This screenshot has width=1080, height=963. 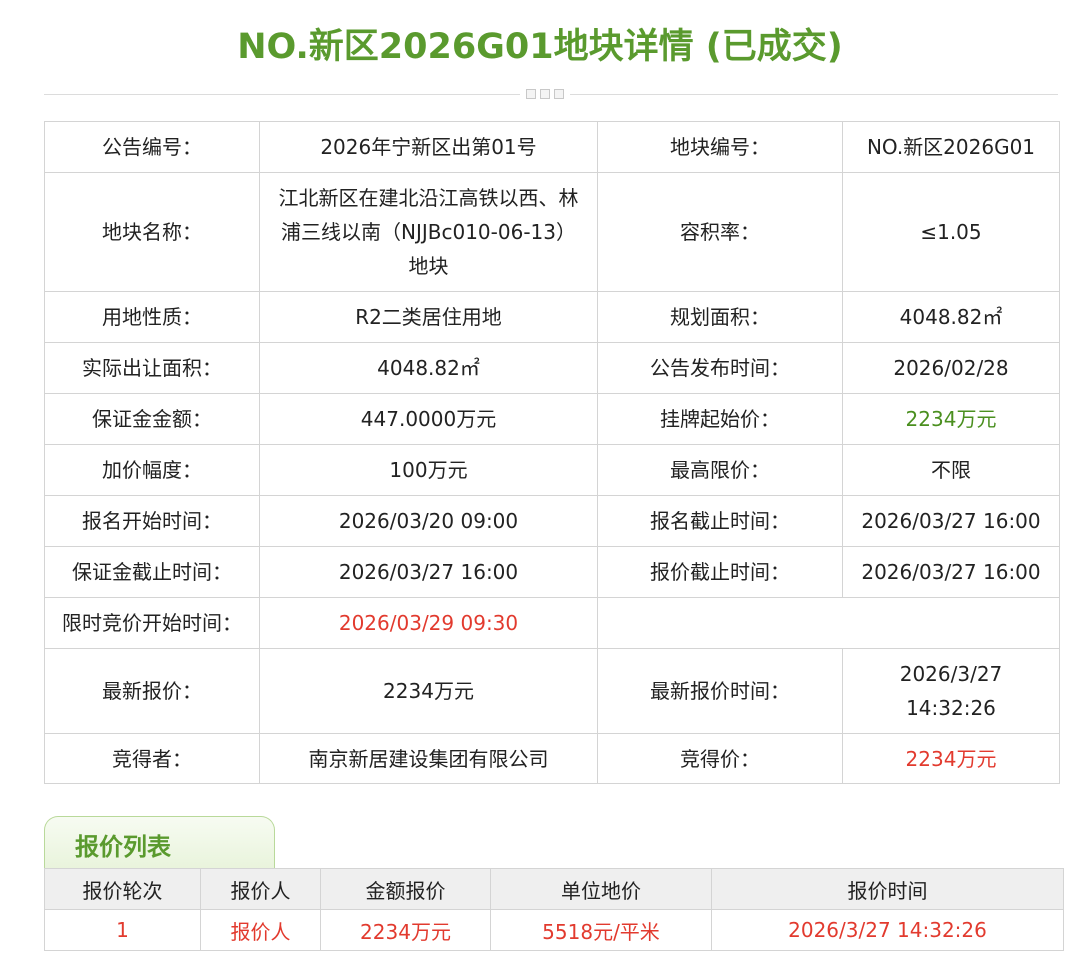 I want to click on table-row: 公告编号： 2026年宁新区出第01号 地块编号： NO.新区2026G01, so click(x=552, y=147).